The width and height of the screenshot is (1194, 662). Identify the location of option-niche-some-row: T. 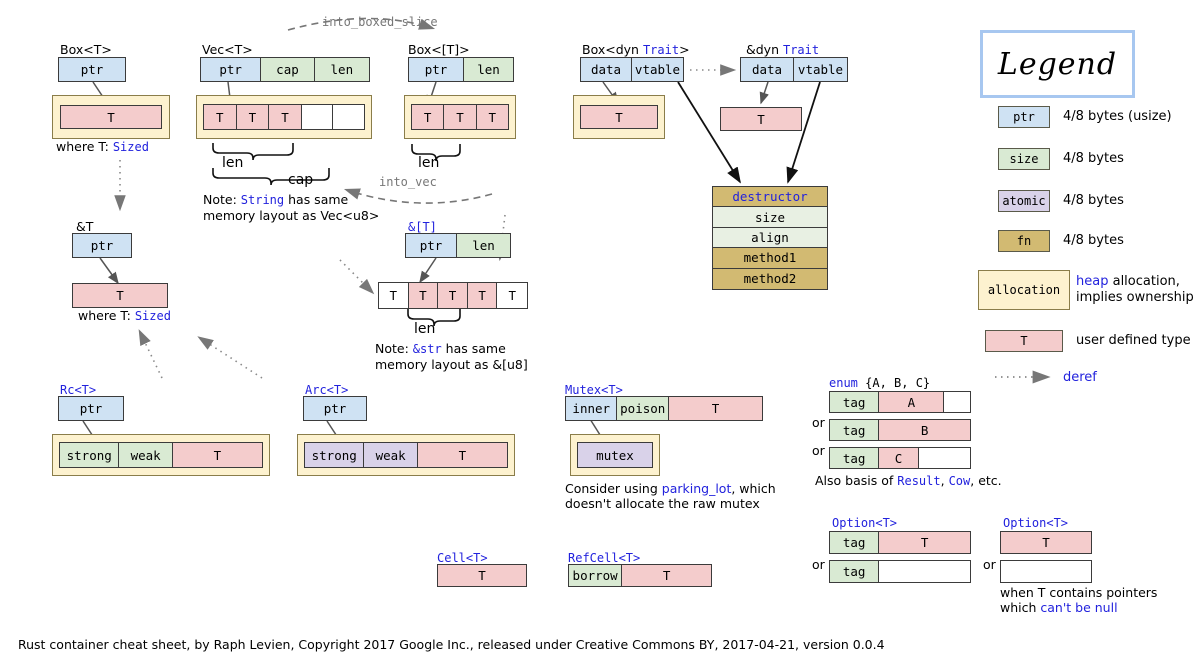
(1046, 542).